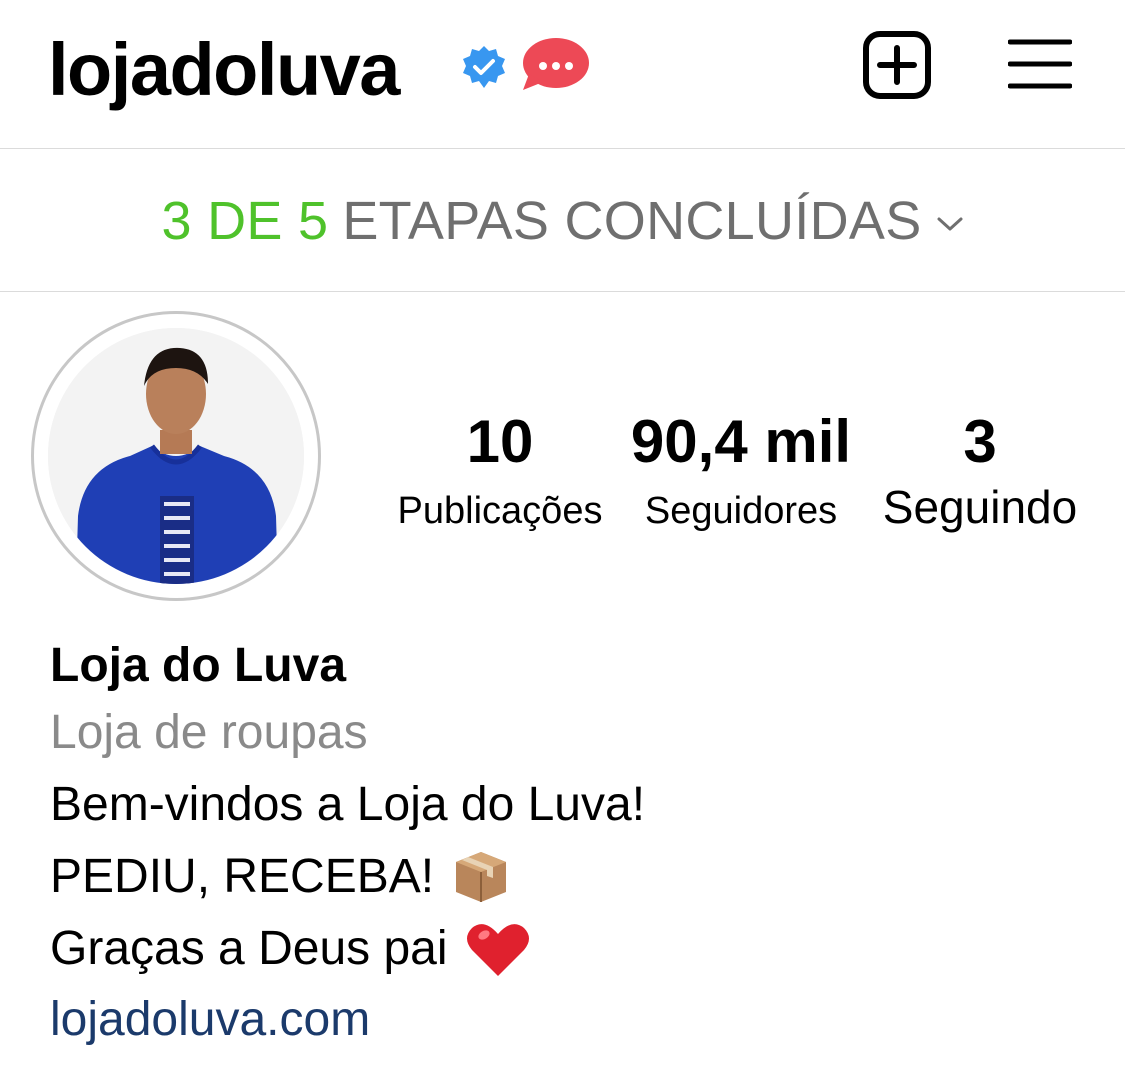 The image size is (1125, 1072). I want to click on stat-following-count: 3, so click(980, 441).